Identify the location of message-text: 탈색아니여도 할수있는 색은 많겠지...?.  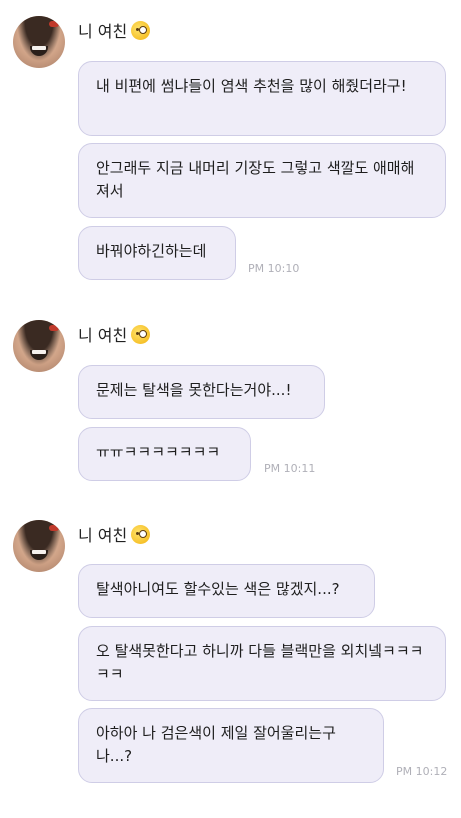
(218, 589).